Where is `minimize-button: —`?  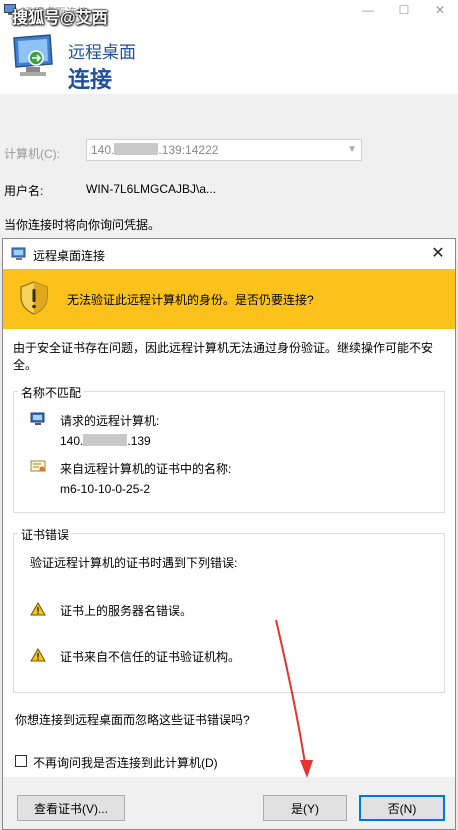
minimize-button: — is located at coordinates (368, 11).